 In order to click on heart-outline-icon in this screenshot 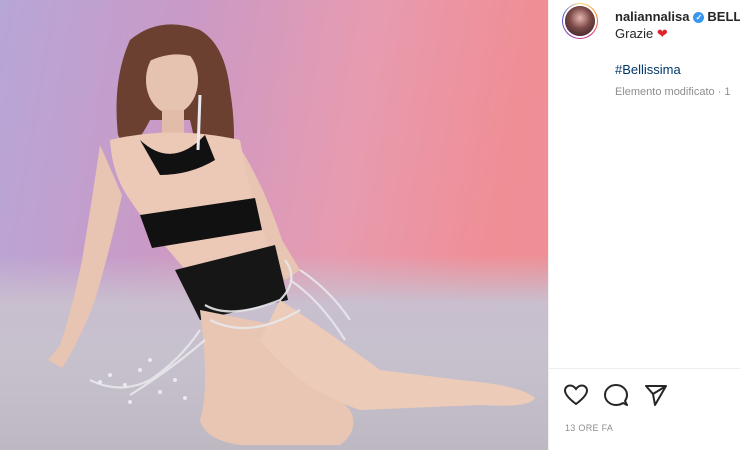, I will do `click(576, 395)`.